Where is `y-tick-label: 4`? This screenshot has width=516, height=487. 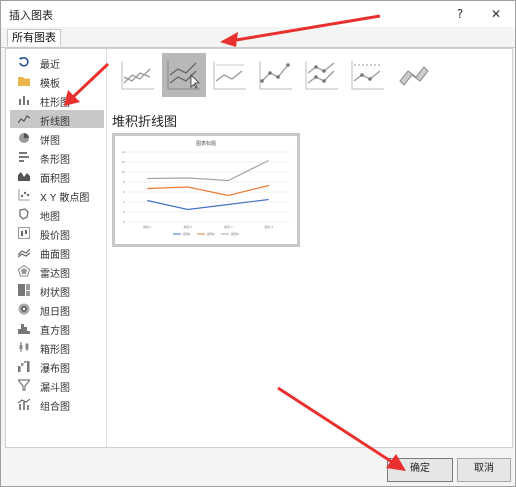 y-tick-label: 4 is located at coordinates (124, 202).